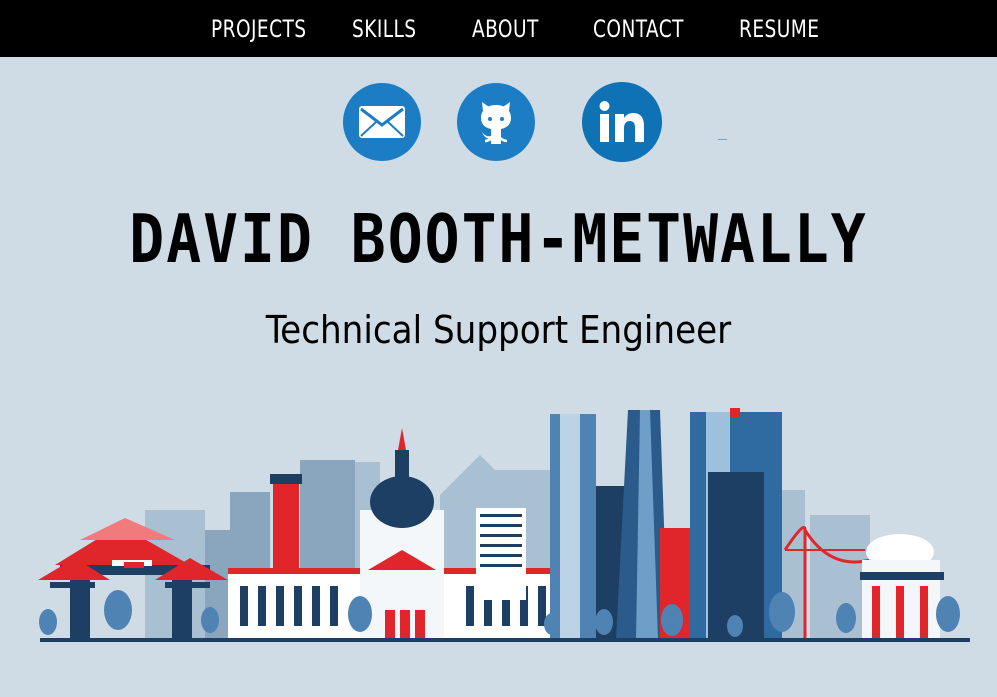 This screenshot has width=997, height=697. What do you see at coordinates (384, 29) in the screenshot?
I see `nav-skills-link: SKILLS` at bounding box center [384, 29].